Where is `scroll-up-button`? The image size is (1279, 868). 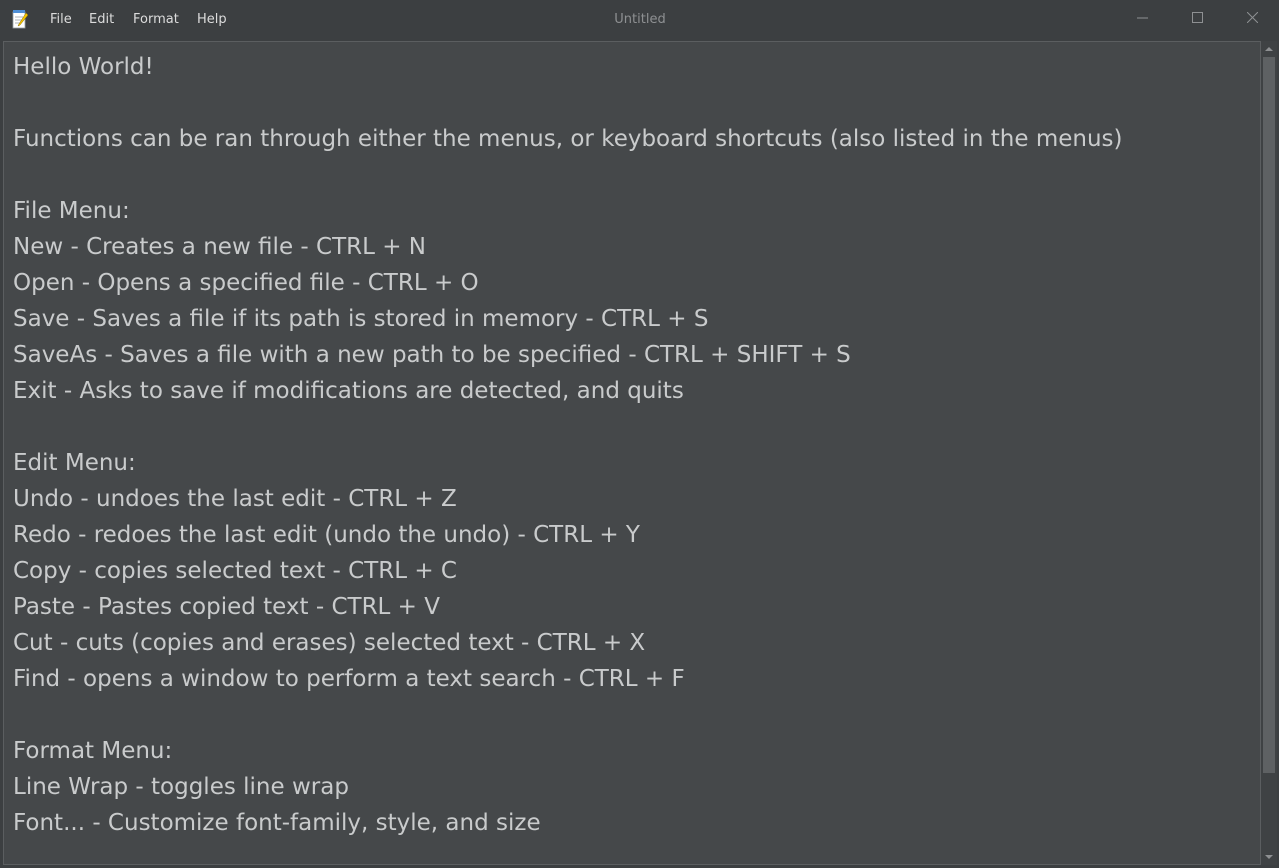
scroll-up-button is located at coordinates (1269, 49).